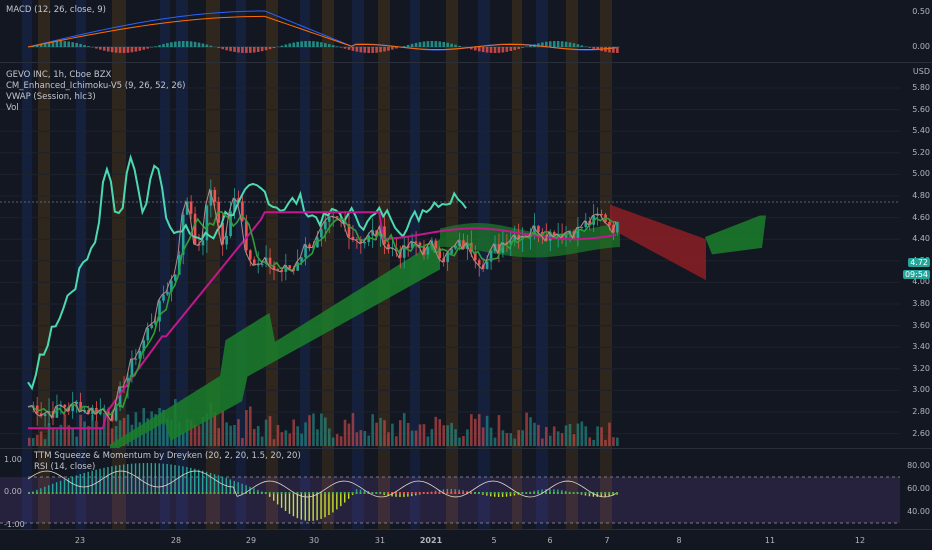  What do you see at coordinates (916, 489) in the screenshot?
I see `rsi-axis: 80.00 60.00 40.00` at bounding box center [916, 489].